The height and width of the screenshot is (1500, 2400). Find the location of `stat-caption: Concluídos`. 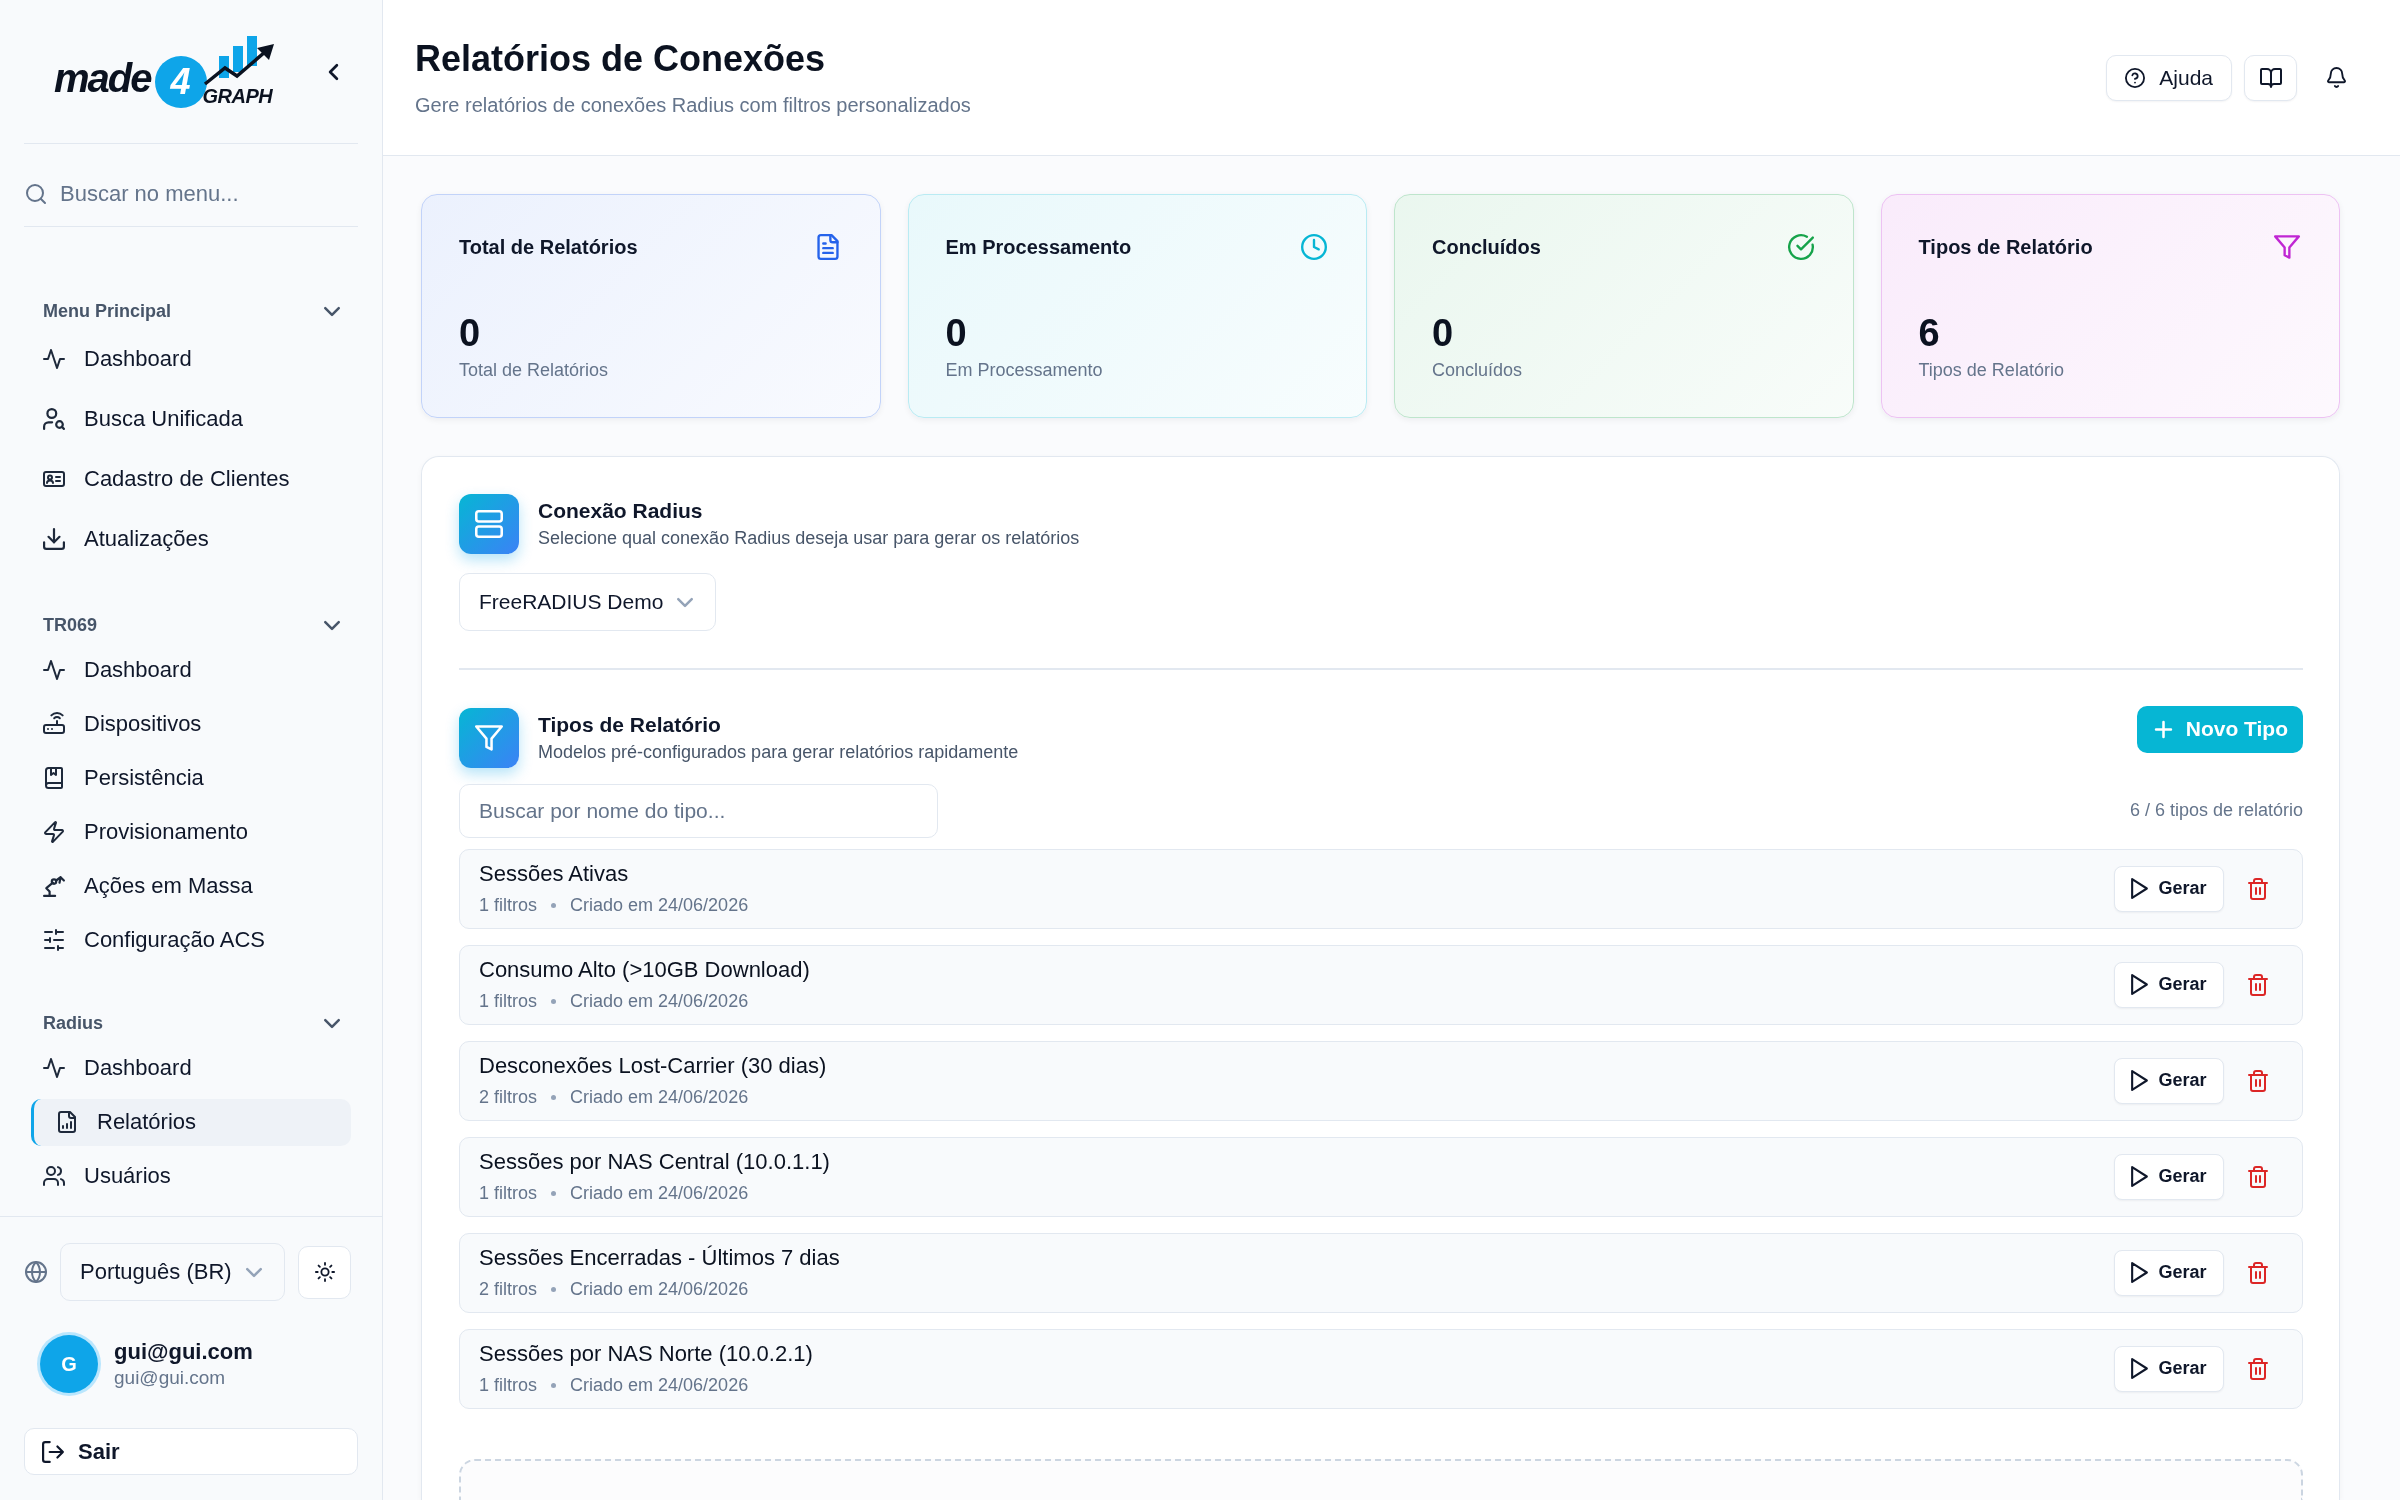

stat-caption: Concluídos is located at coordinates (1478, 370).